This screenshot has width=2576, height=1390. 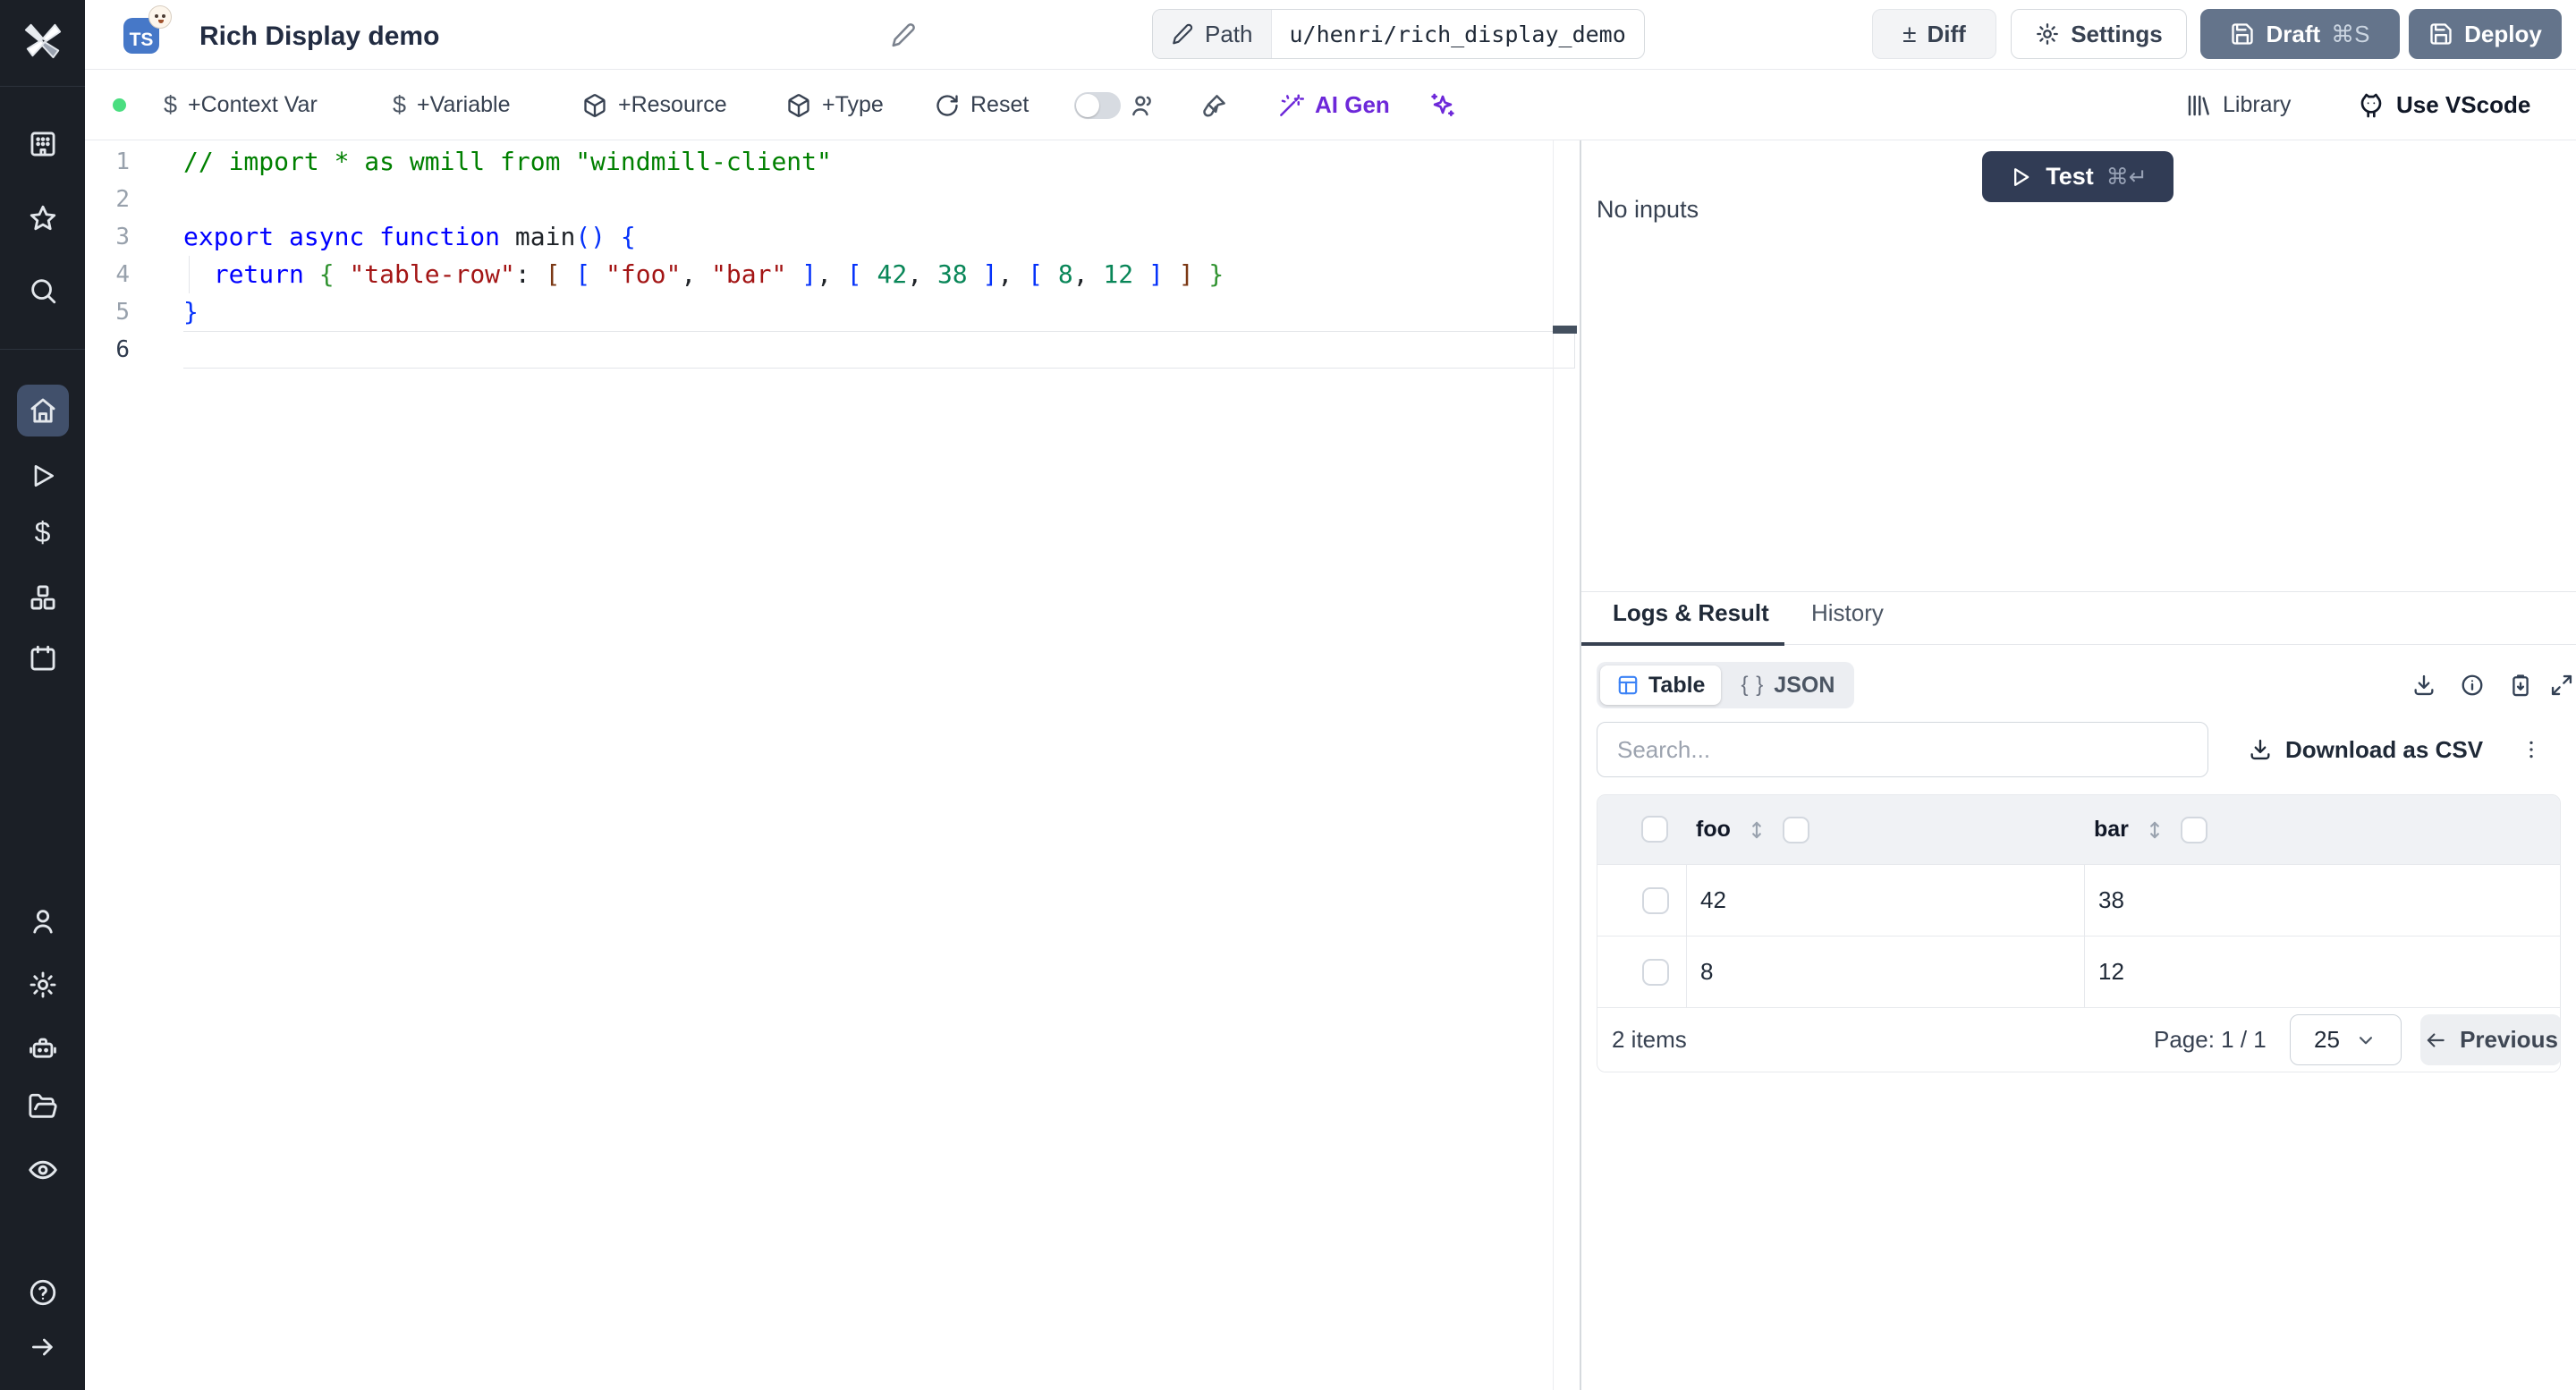 I want to click on deploy-button: Deploy, so click(x=2485, y=34).